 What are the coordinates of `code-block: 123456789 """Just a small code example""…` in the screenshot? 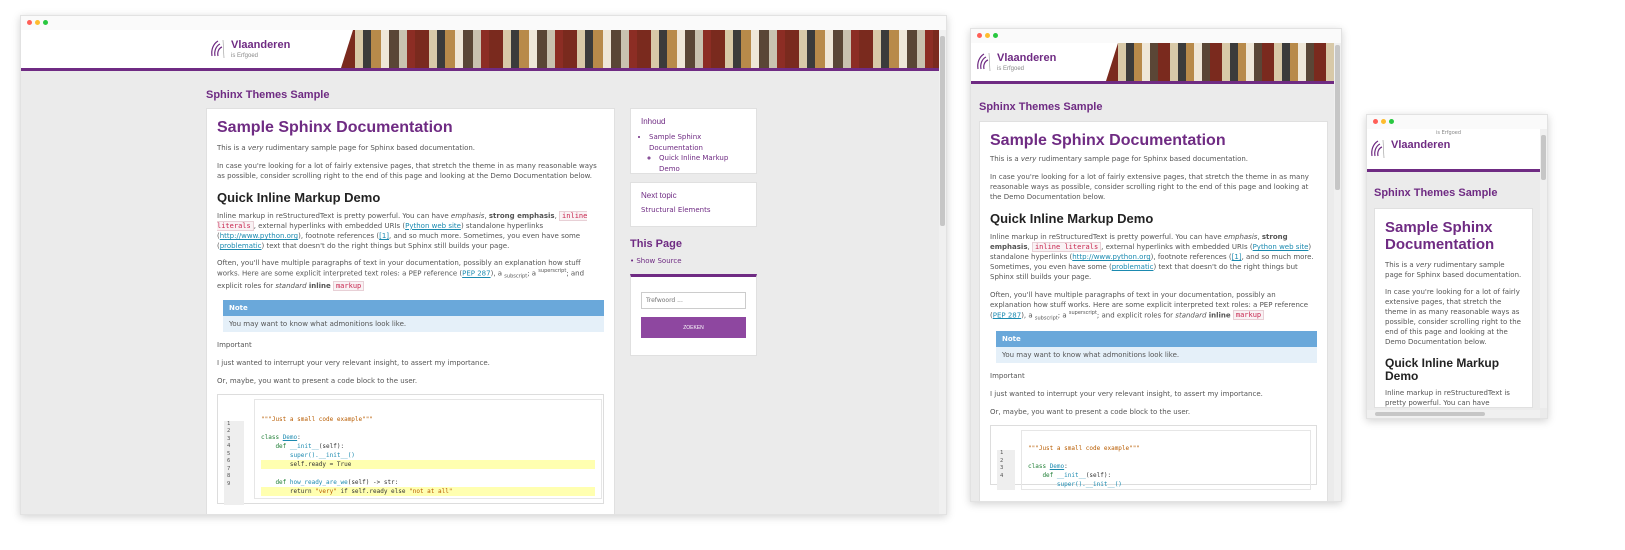 It's located at (410, 449).